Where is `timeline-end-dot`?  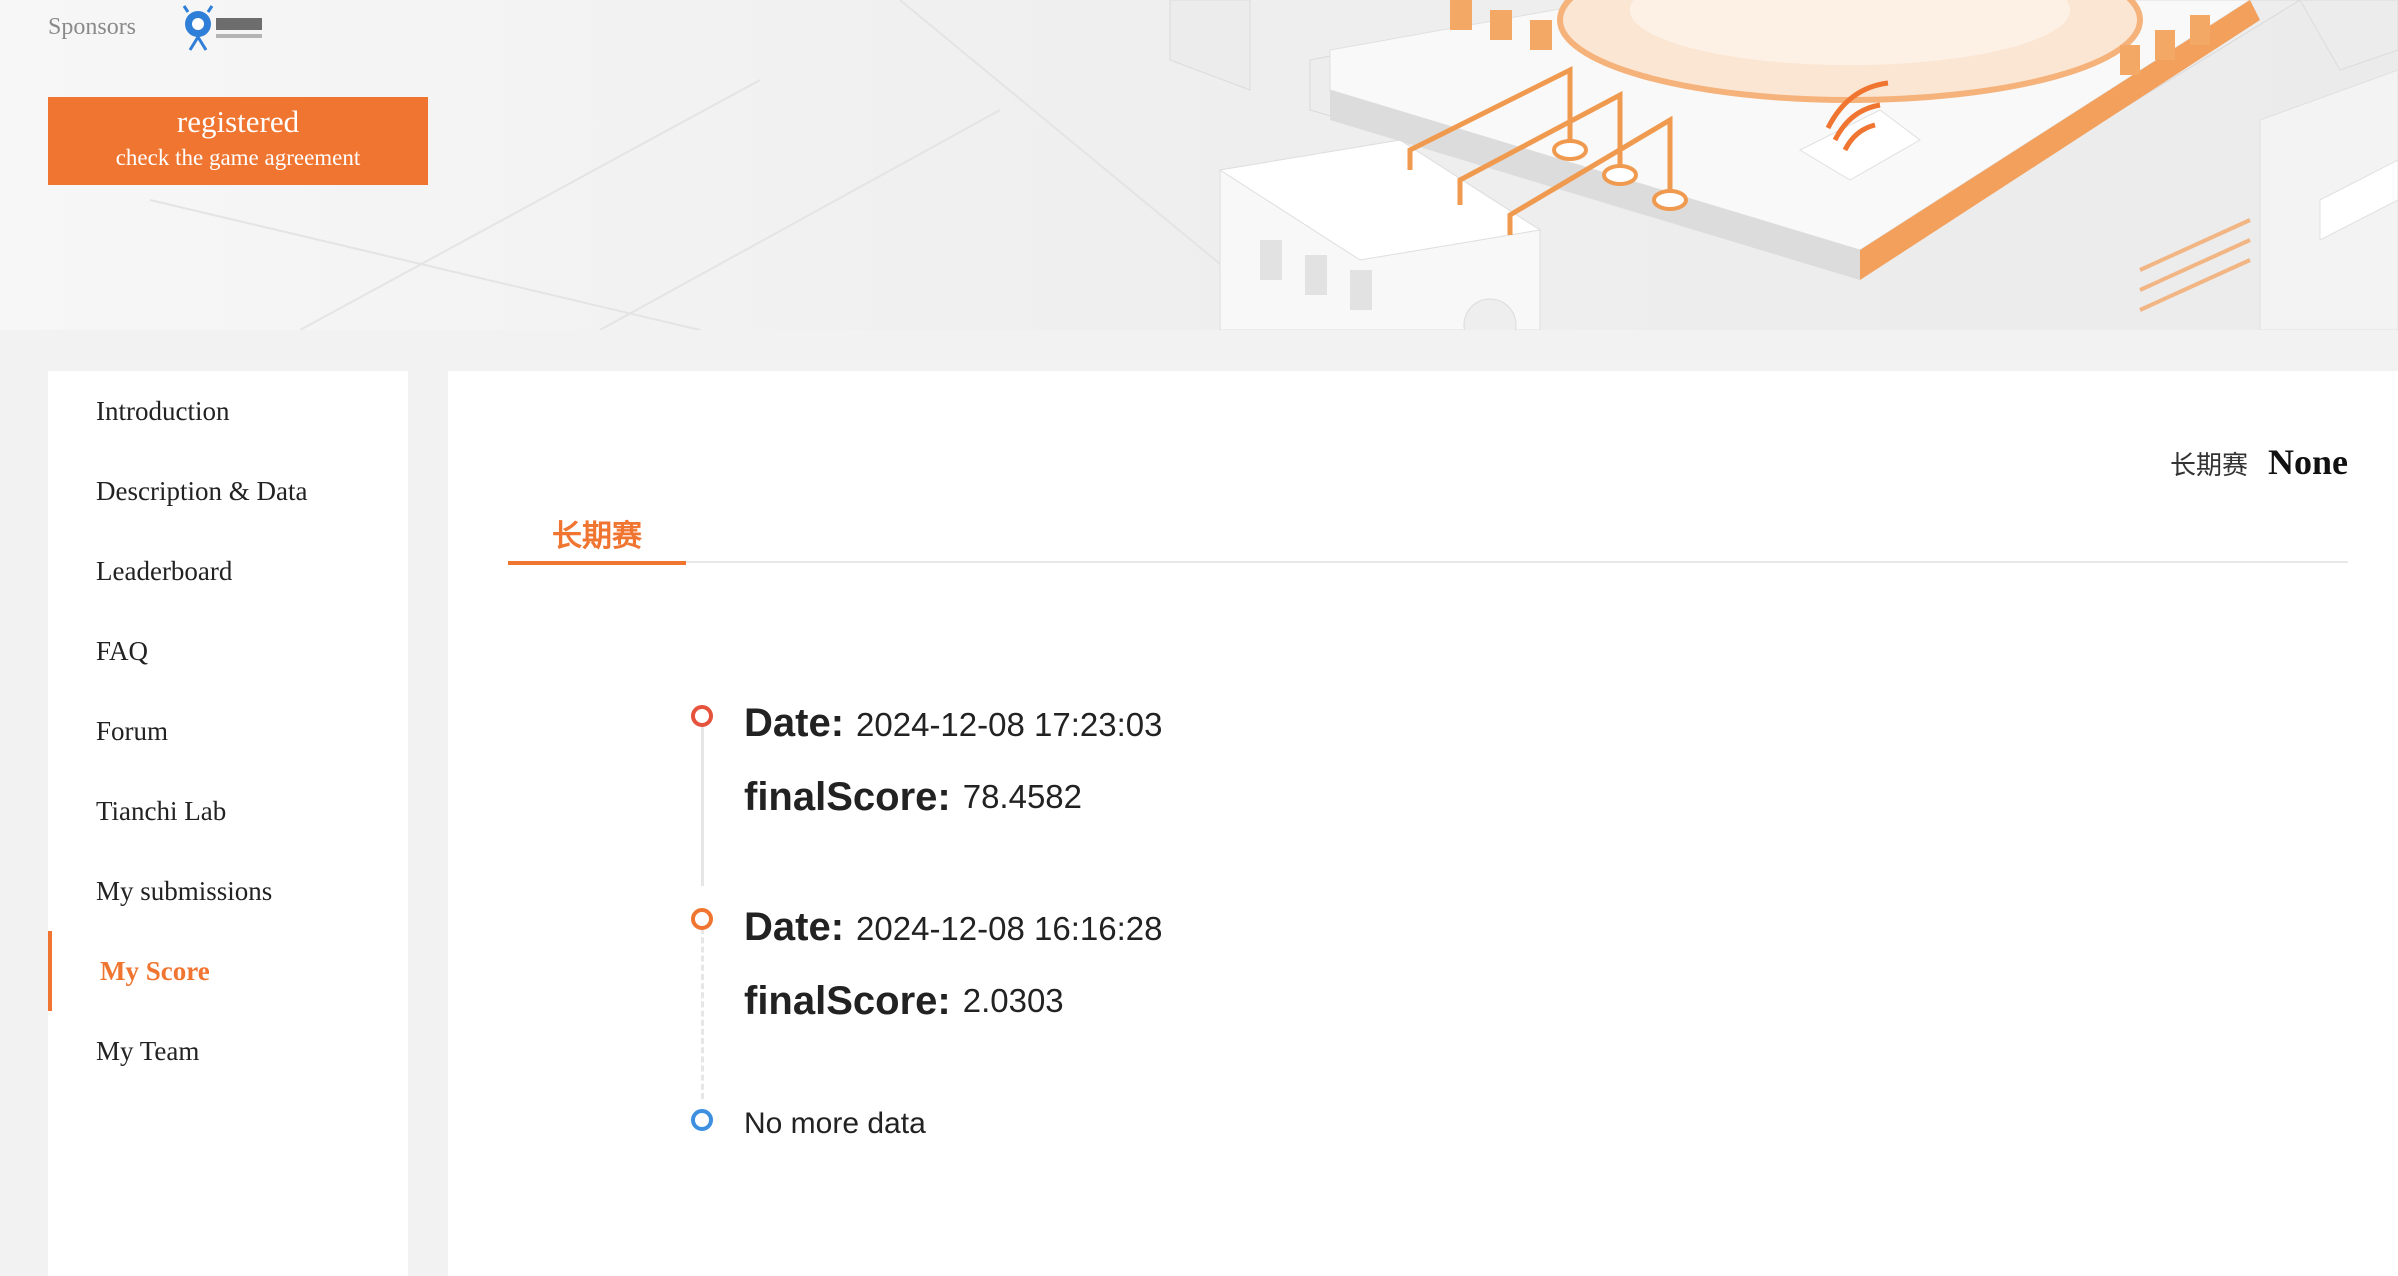 timeline-end-dot is located at coordinates (702, 1120).